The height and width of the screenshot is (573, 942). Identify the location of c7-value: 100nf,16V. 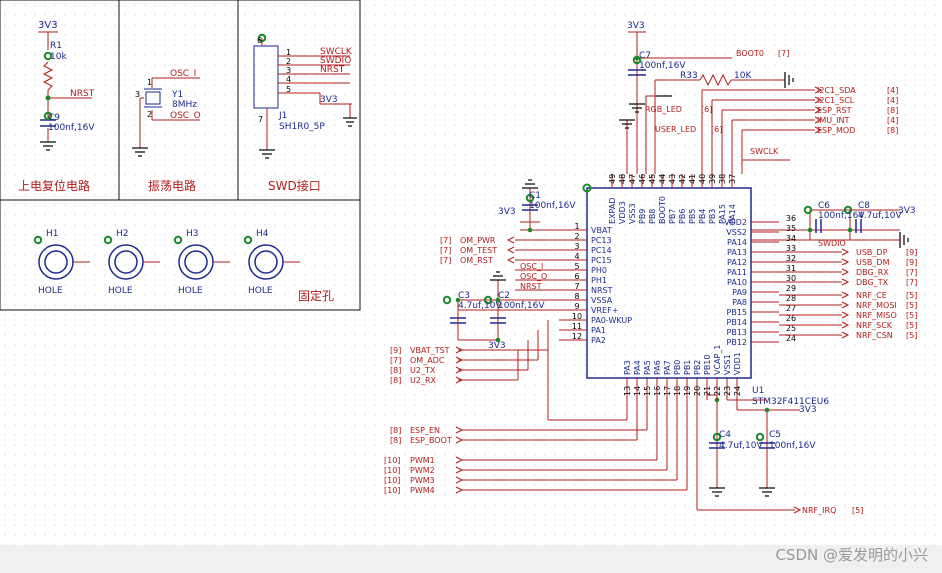
(662, 66).